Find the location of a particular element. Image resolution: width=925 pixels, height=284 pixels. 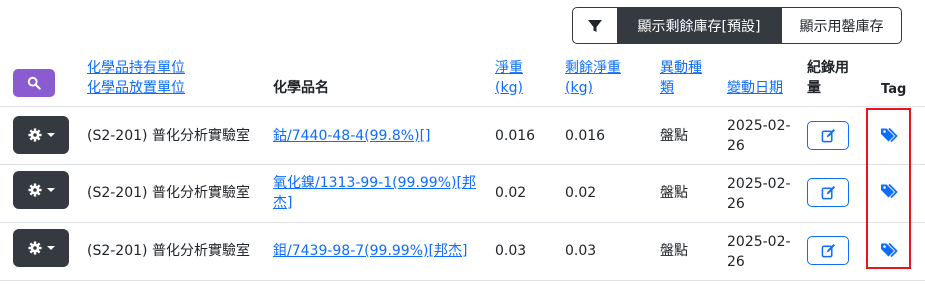

chemical-cell: 鉬/7439-98-7(99.99%)[邦杰] is located at coordinates (370, 251).